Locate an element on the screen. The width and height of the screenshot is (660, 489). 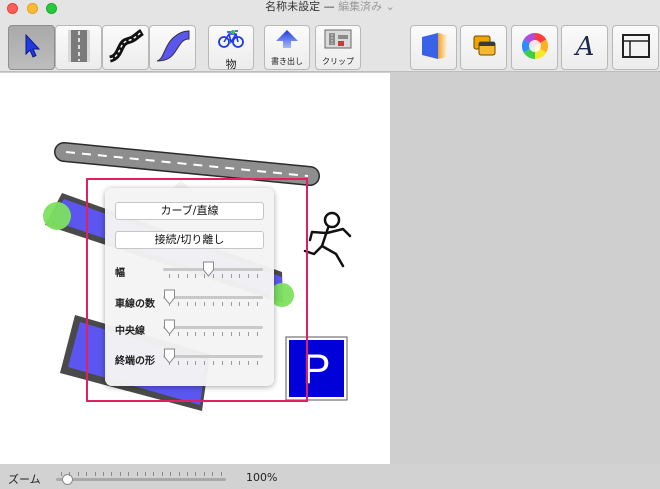
clip-button: クリップ is located at coordinates (338, 47).